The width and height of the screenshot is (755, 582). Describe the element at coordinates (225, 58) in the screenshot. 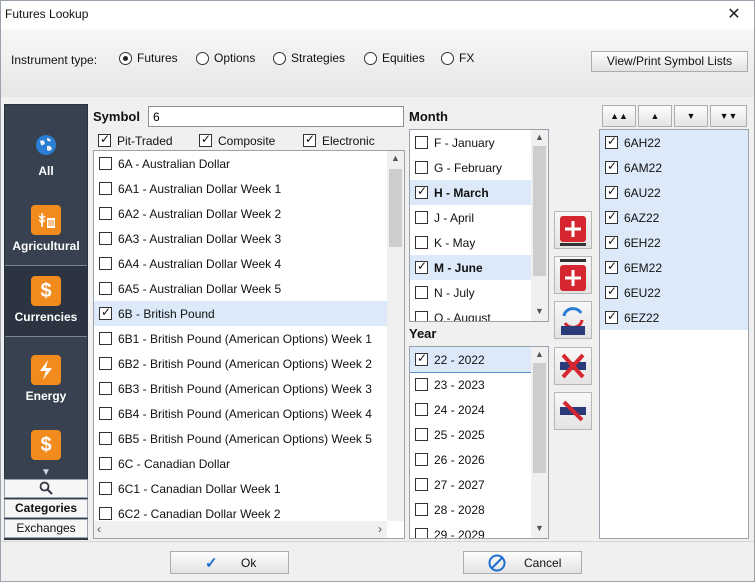

I see `radio-options: Options` at that location.